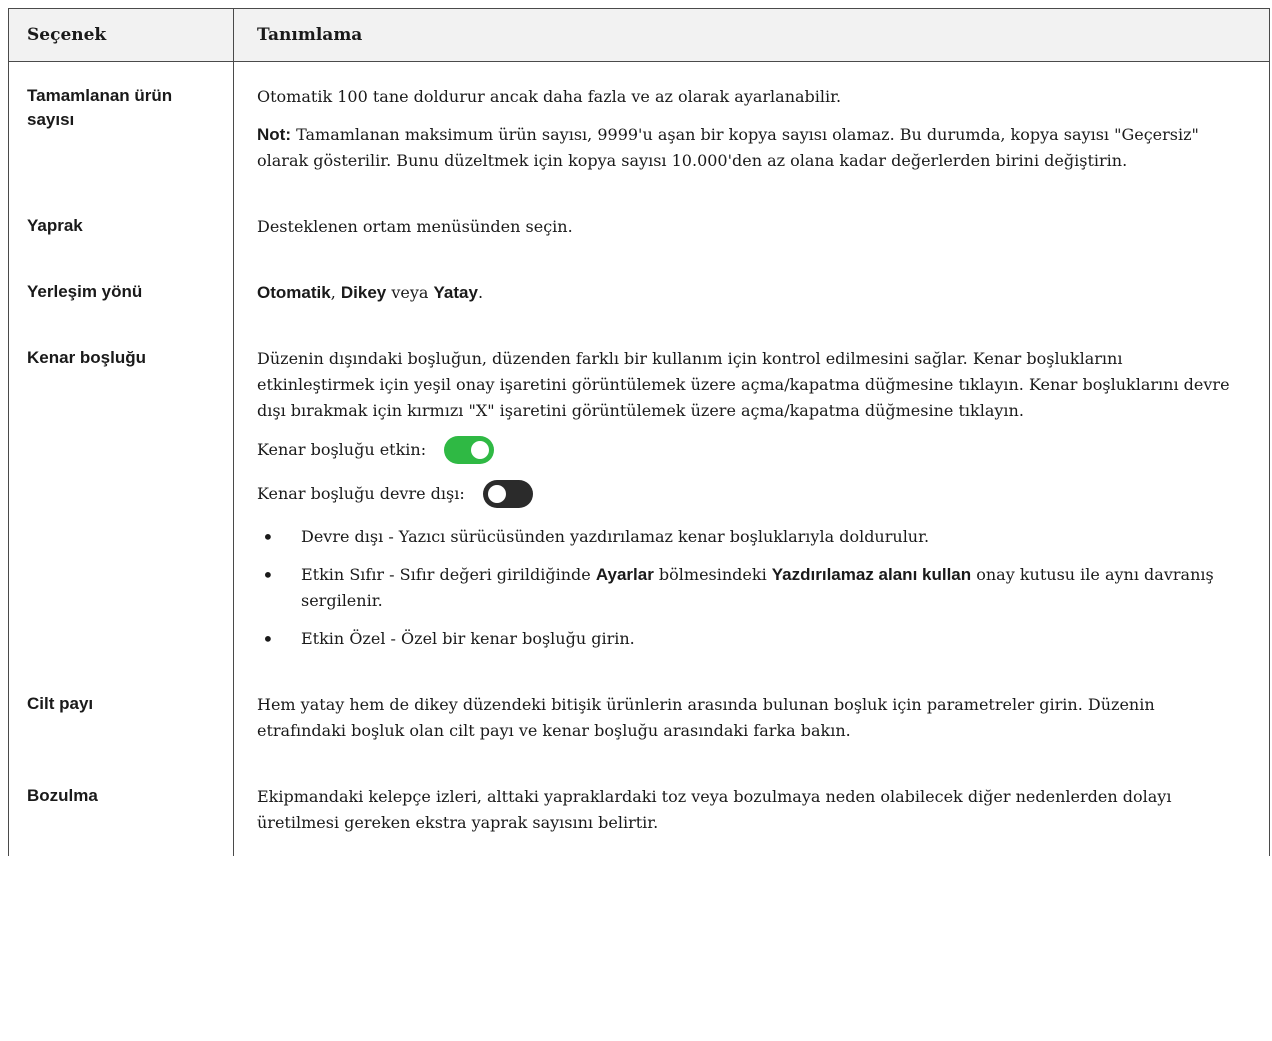 The width and height of the screenshot is (1272, 1041). I want to click on option-label-gutter: Cilt payı, so click(121, 718).